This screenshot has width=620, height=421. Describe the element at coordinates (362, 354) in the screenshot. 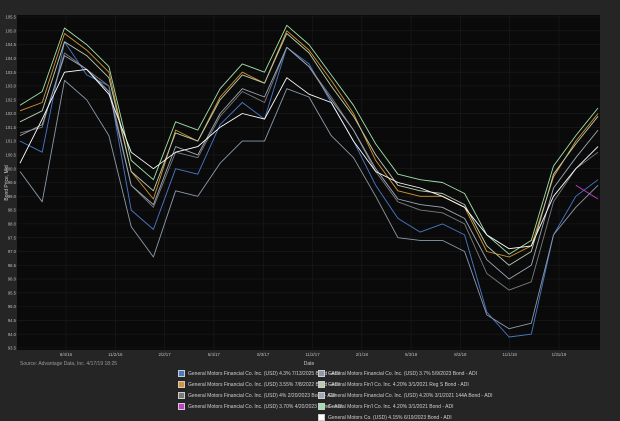

I see `x-tick-label: 2/1/18` at that location.